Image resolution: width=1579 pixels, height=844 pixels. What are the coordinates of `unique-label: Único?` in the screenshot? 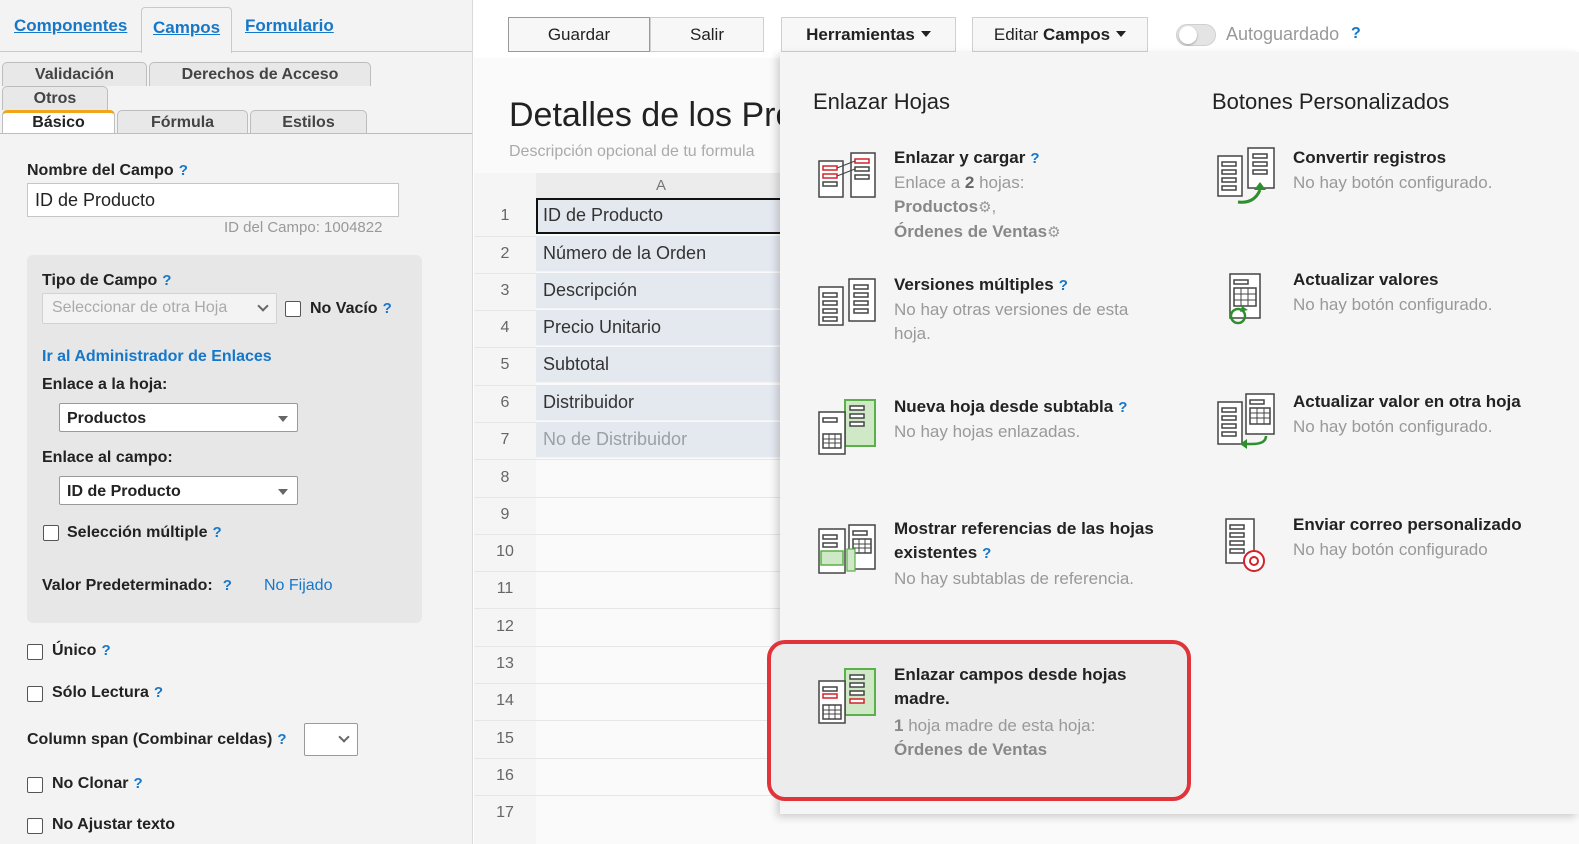 It's located at (81, 650).